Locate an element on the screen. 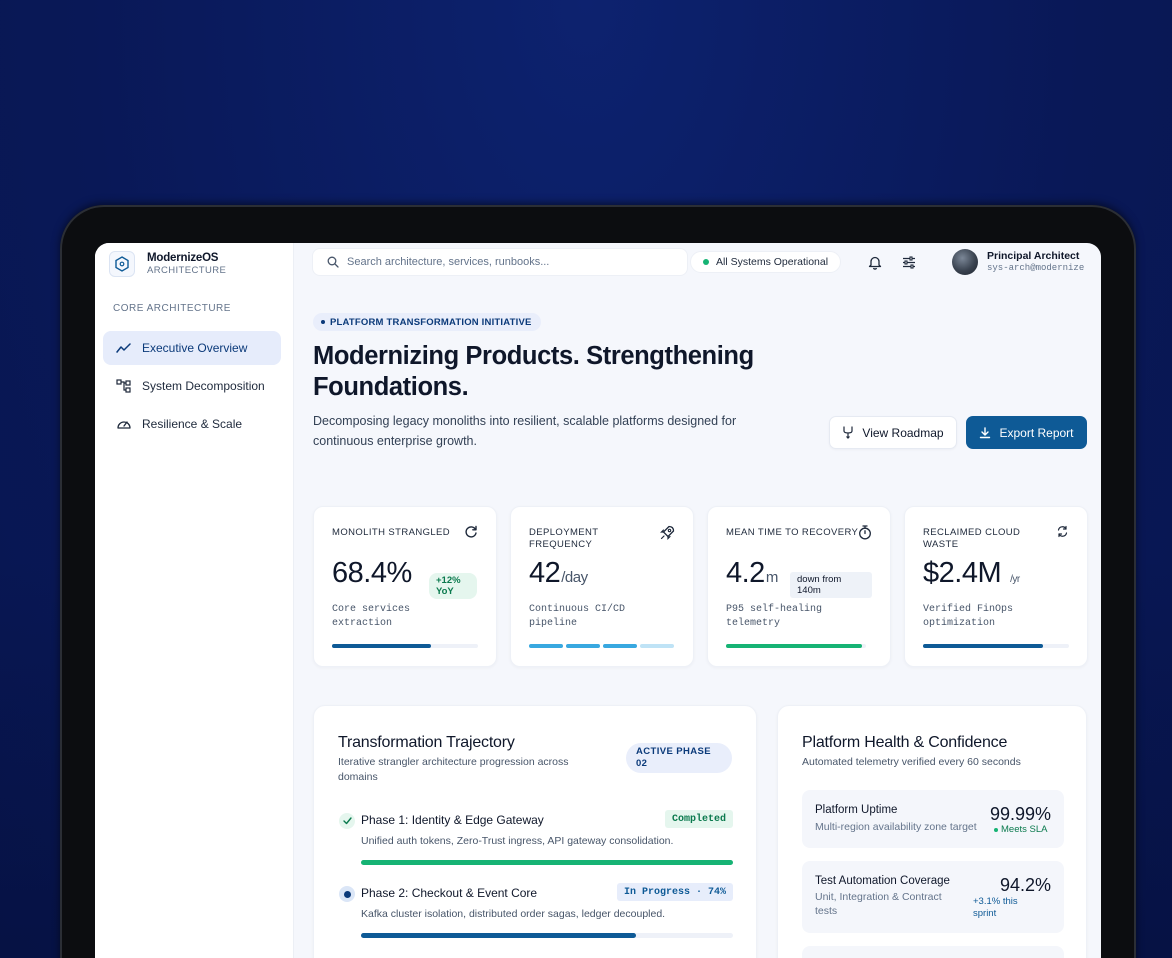 Image resolution: width=1172 pixels, height=958 pixels. metric-note-text: Meets SLA is located at coordinates (1024, 829).